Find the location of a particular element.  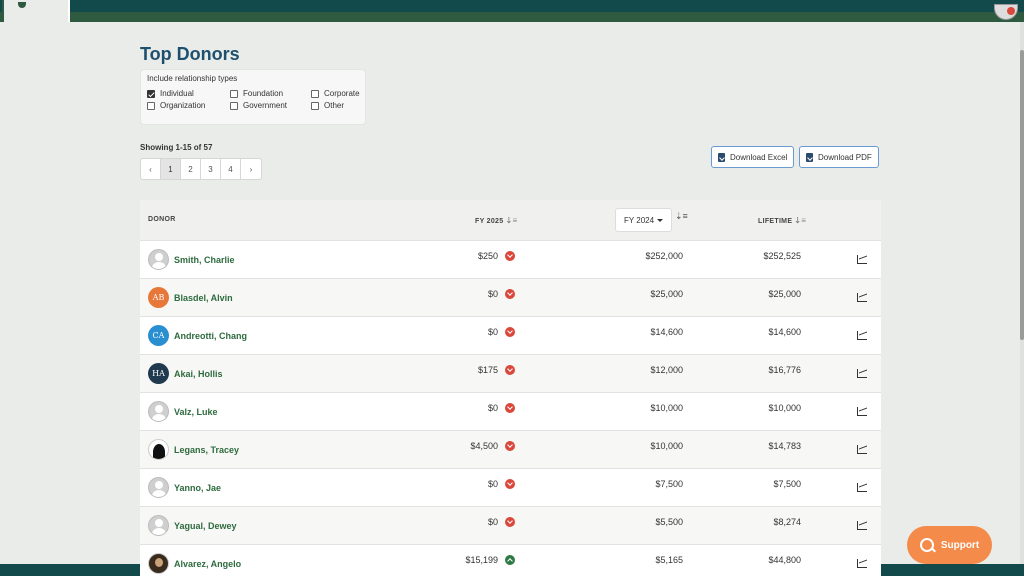

checkbox-individual: Individual is located at coordinates (170, 93).